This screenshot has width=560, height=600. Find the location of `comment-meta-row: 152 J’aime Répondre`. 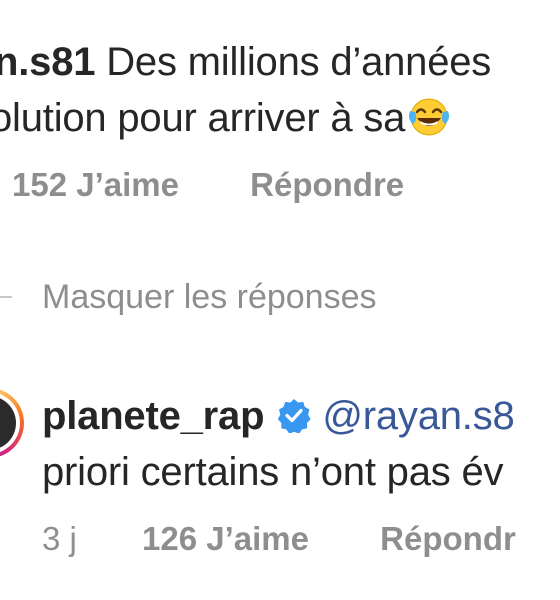

comment-meta-row: 152 J’aime Répondre is located at coordinates (208, 185).